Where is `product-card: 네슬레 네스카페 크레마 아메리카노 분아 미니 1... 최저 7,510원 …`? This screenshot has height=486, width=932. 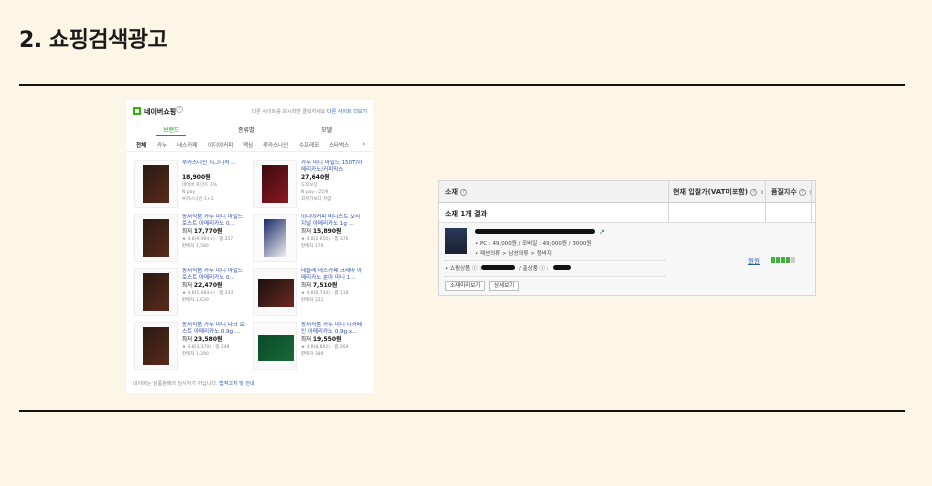
product-card: 네슬레 네스카페 크레마 아메리카노 분아 미니 1... 최저 7,510원 … is located at coordinates (306, 293).